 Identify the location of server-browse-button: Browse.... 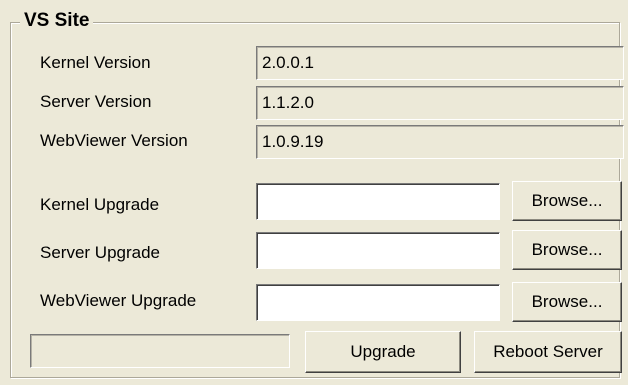
(567, 250).